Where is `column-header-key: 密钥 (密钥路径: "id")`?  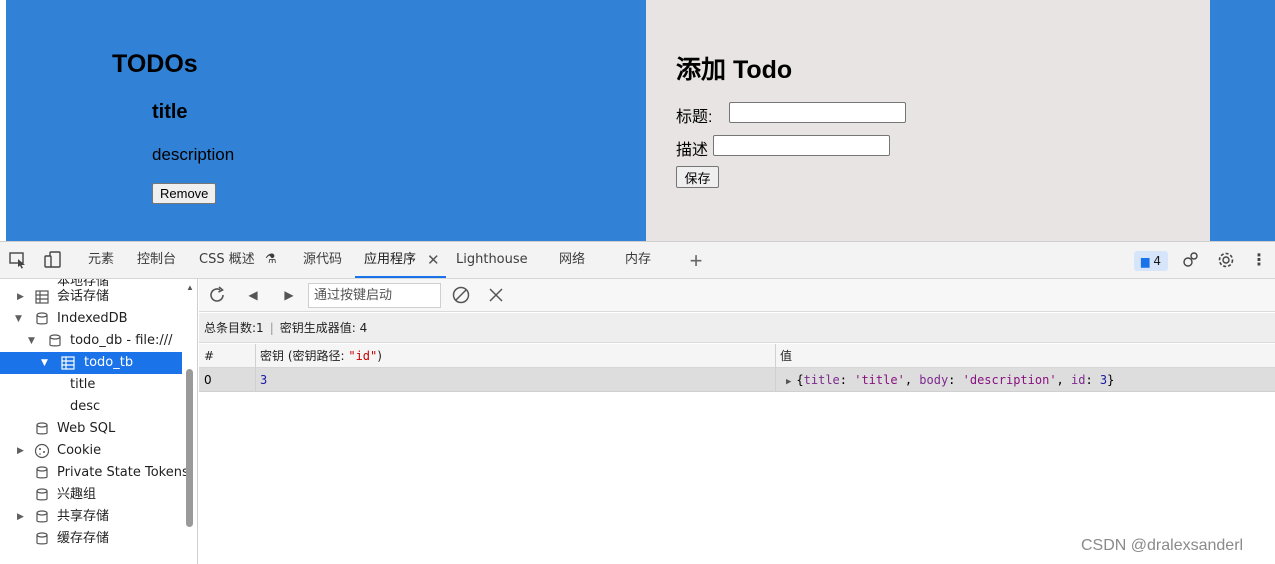 column-header-key: 密钥 (密钥路径: "id") is located at coordinates (515, 356).